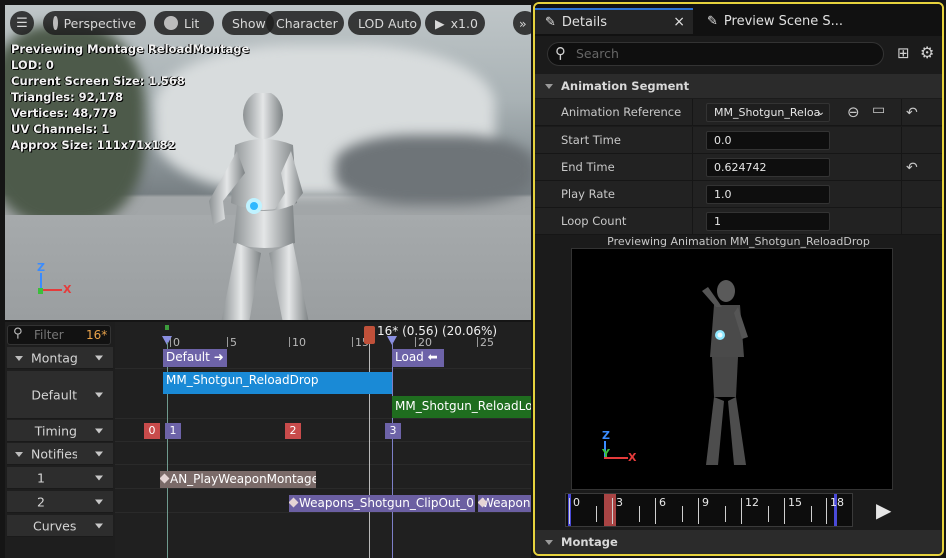 This screenshot has height=558, width=946. I want to click on tab-details: ✎ Details ×, so click(614, 21).